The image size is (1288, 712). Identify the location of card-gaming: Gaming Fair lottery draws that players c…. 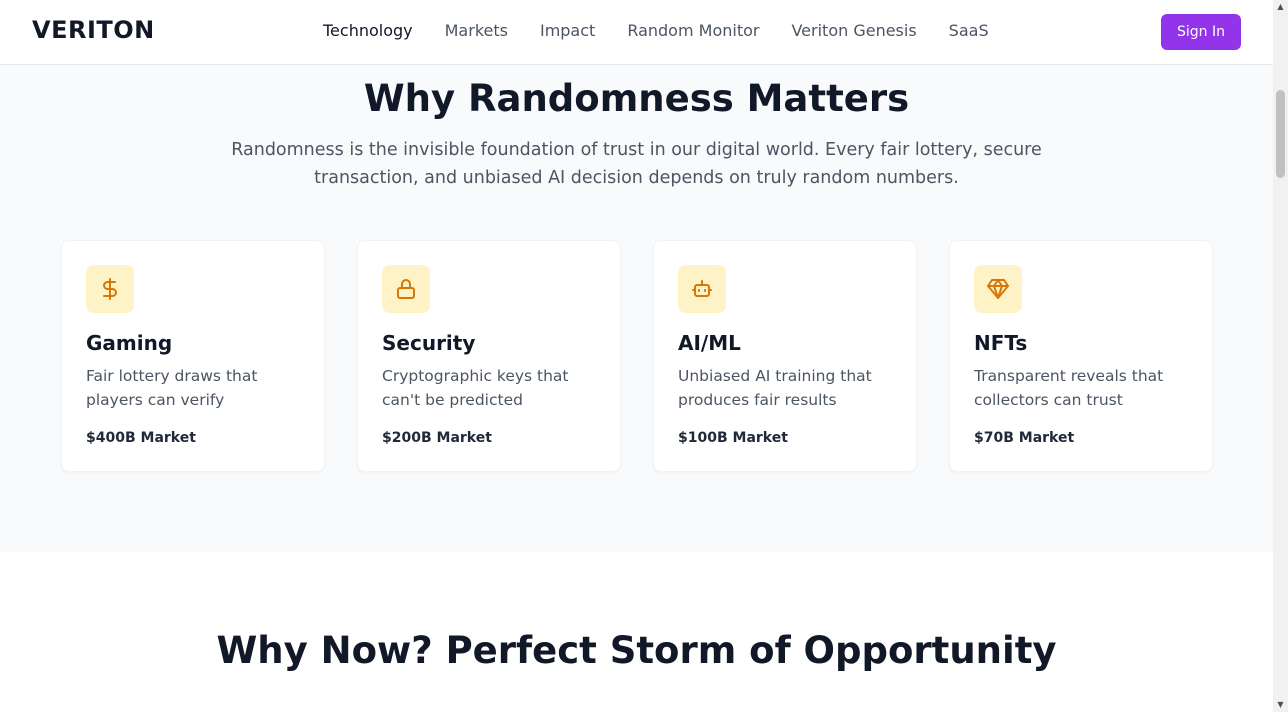
(193, 356).